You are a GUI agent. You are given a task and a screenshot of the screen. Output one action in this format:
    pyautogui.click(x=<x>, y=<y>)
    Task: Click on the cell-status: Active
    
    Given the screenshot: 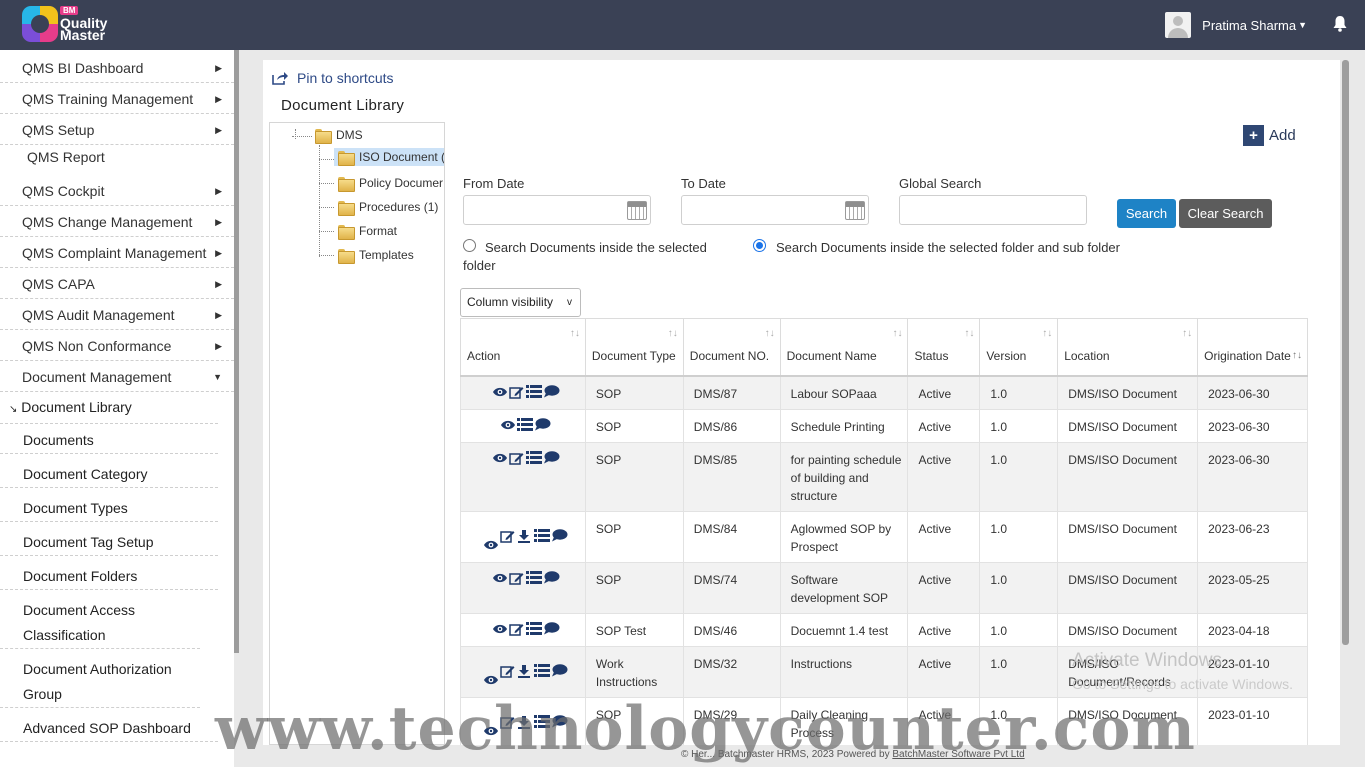 What is the action you would take?
    pyautogui.click(x=944, y=392)
    